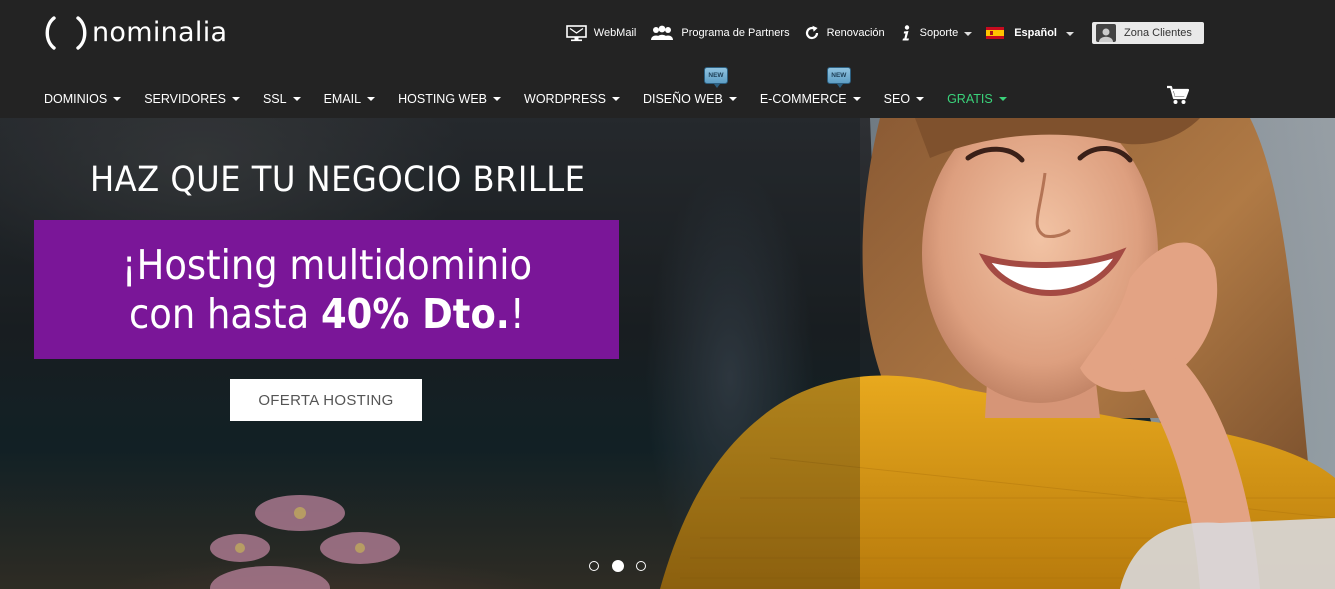  I want to click on user-icon, so click(1106, 33).